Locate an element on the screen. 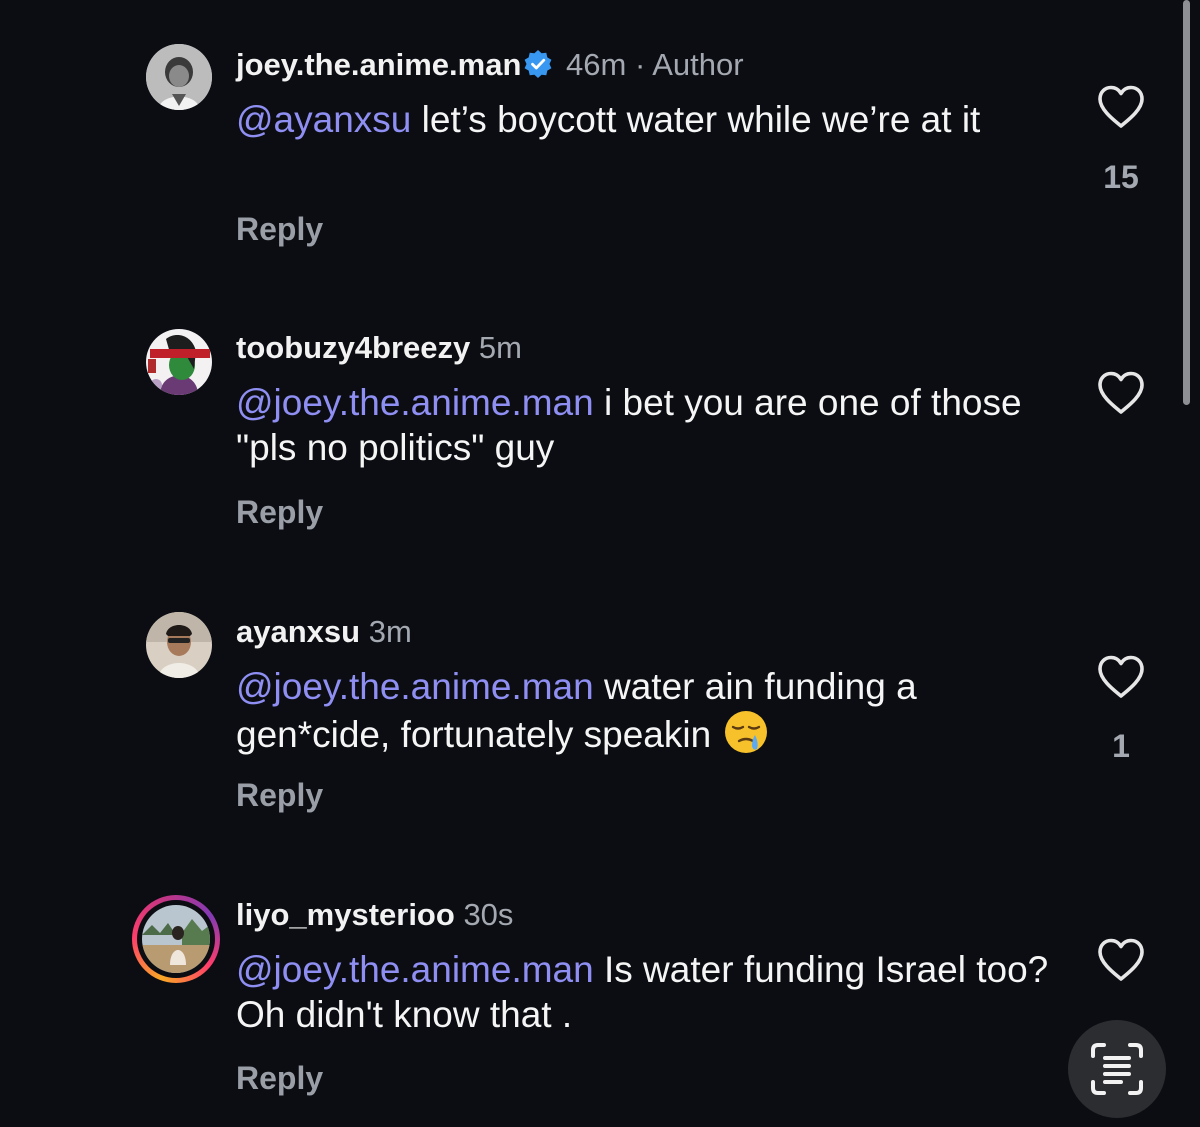 The width and height of the screenshot is (1200, 1127). comment-body: let’s boycott water while we’re at it is located at coordinates (696, 119).